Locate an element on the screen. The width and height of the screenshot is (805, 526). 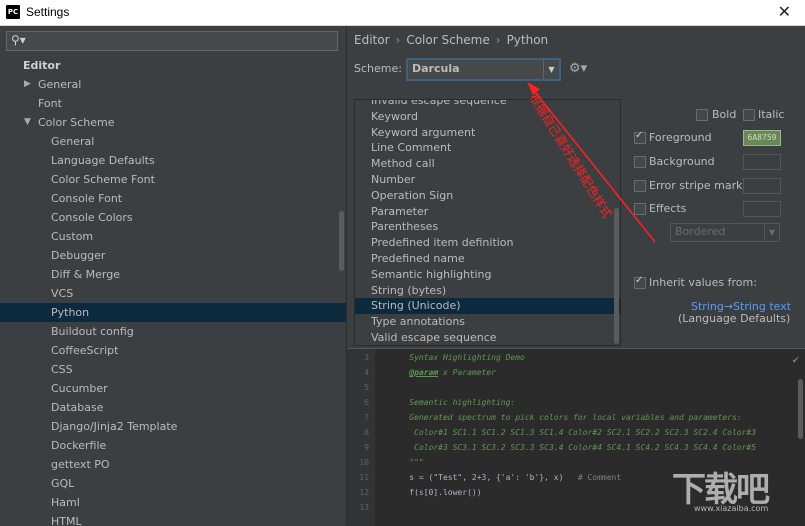
tree-item-general: General is located at coordinates (173, 141).